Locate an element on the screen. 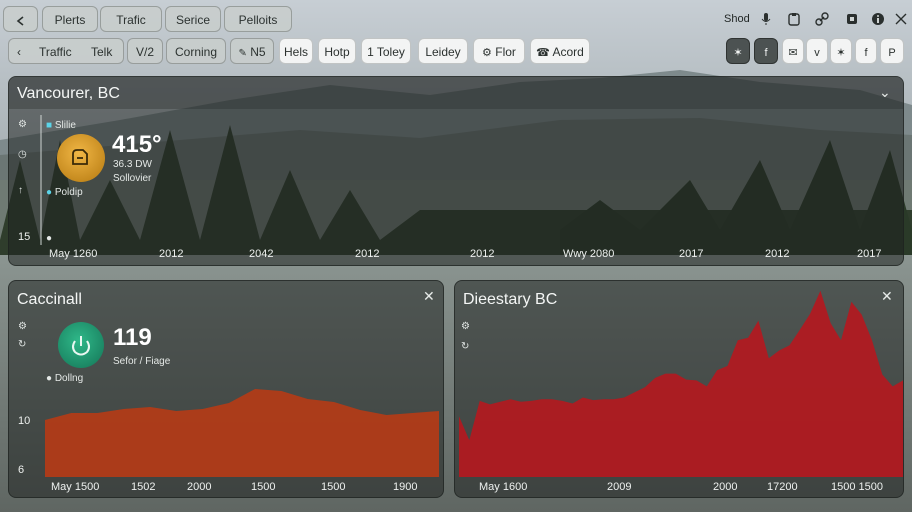 The width and height of the screenshot is (912, 512). config-button: Corning is located at coordinates (196, 51).